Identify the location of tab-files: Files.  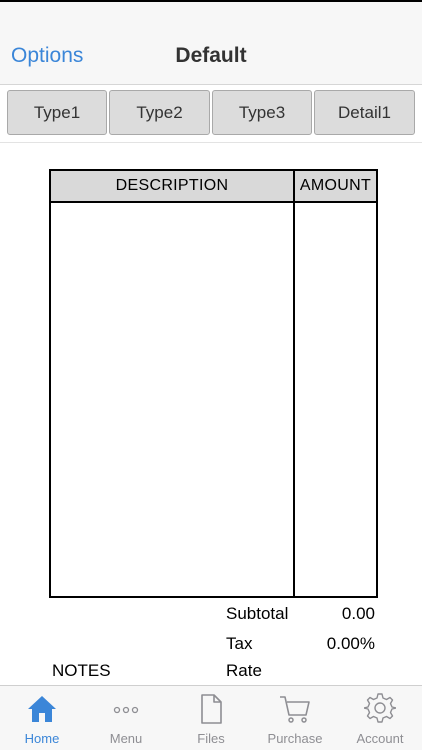
(211, 718).